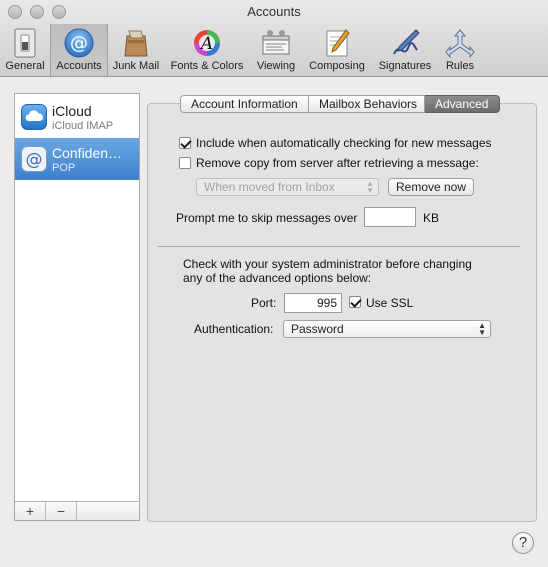  I want to click on icloud-icon, so click(34, 117).